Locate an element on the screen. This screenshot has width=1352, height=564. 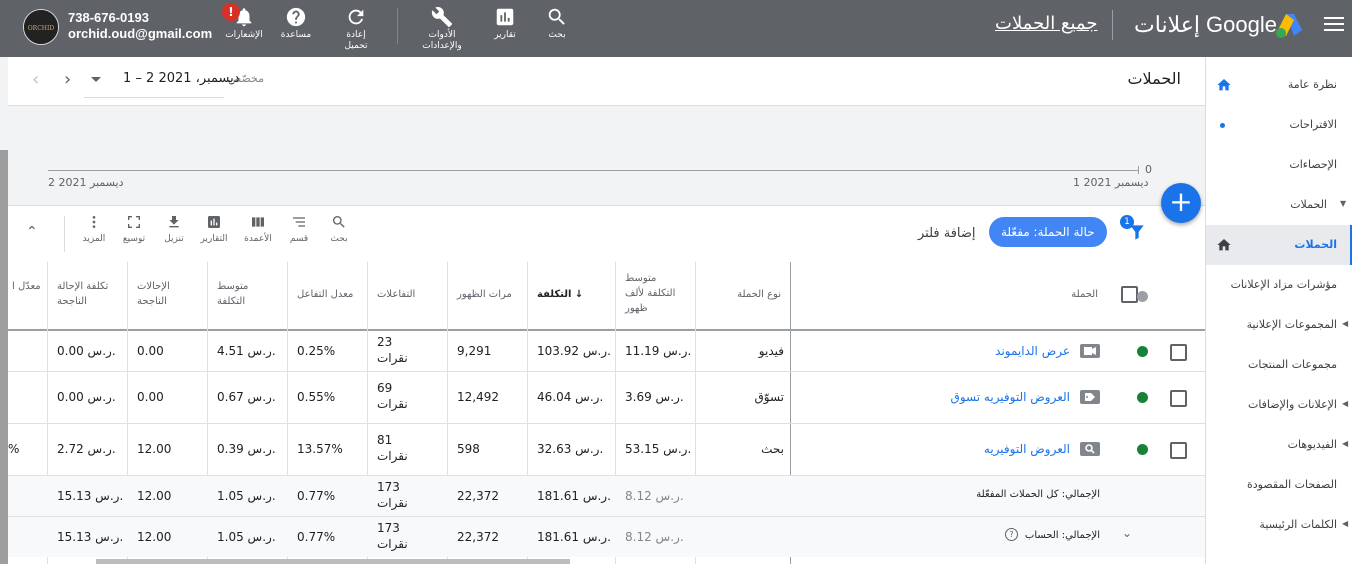
previous-period-chevron-icon: ‹ is located at coordinates (35, 79).